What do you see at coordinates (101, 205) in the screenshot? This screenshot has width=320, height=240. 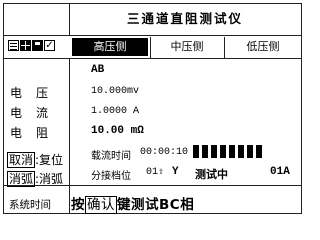 I see `confirm-key: 确认` at bounding box center [101, 205].